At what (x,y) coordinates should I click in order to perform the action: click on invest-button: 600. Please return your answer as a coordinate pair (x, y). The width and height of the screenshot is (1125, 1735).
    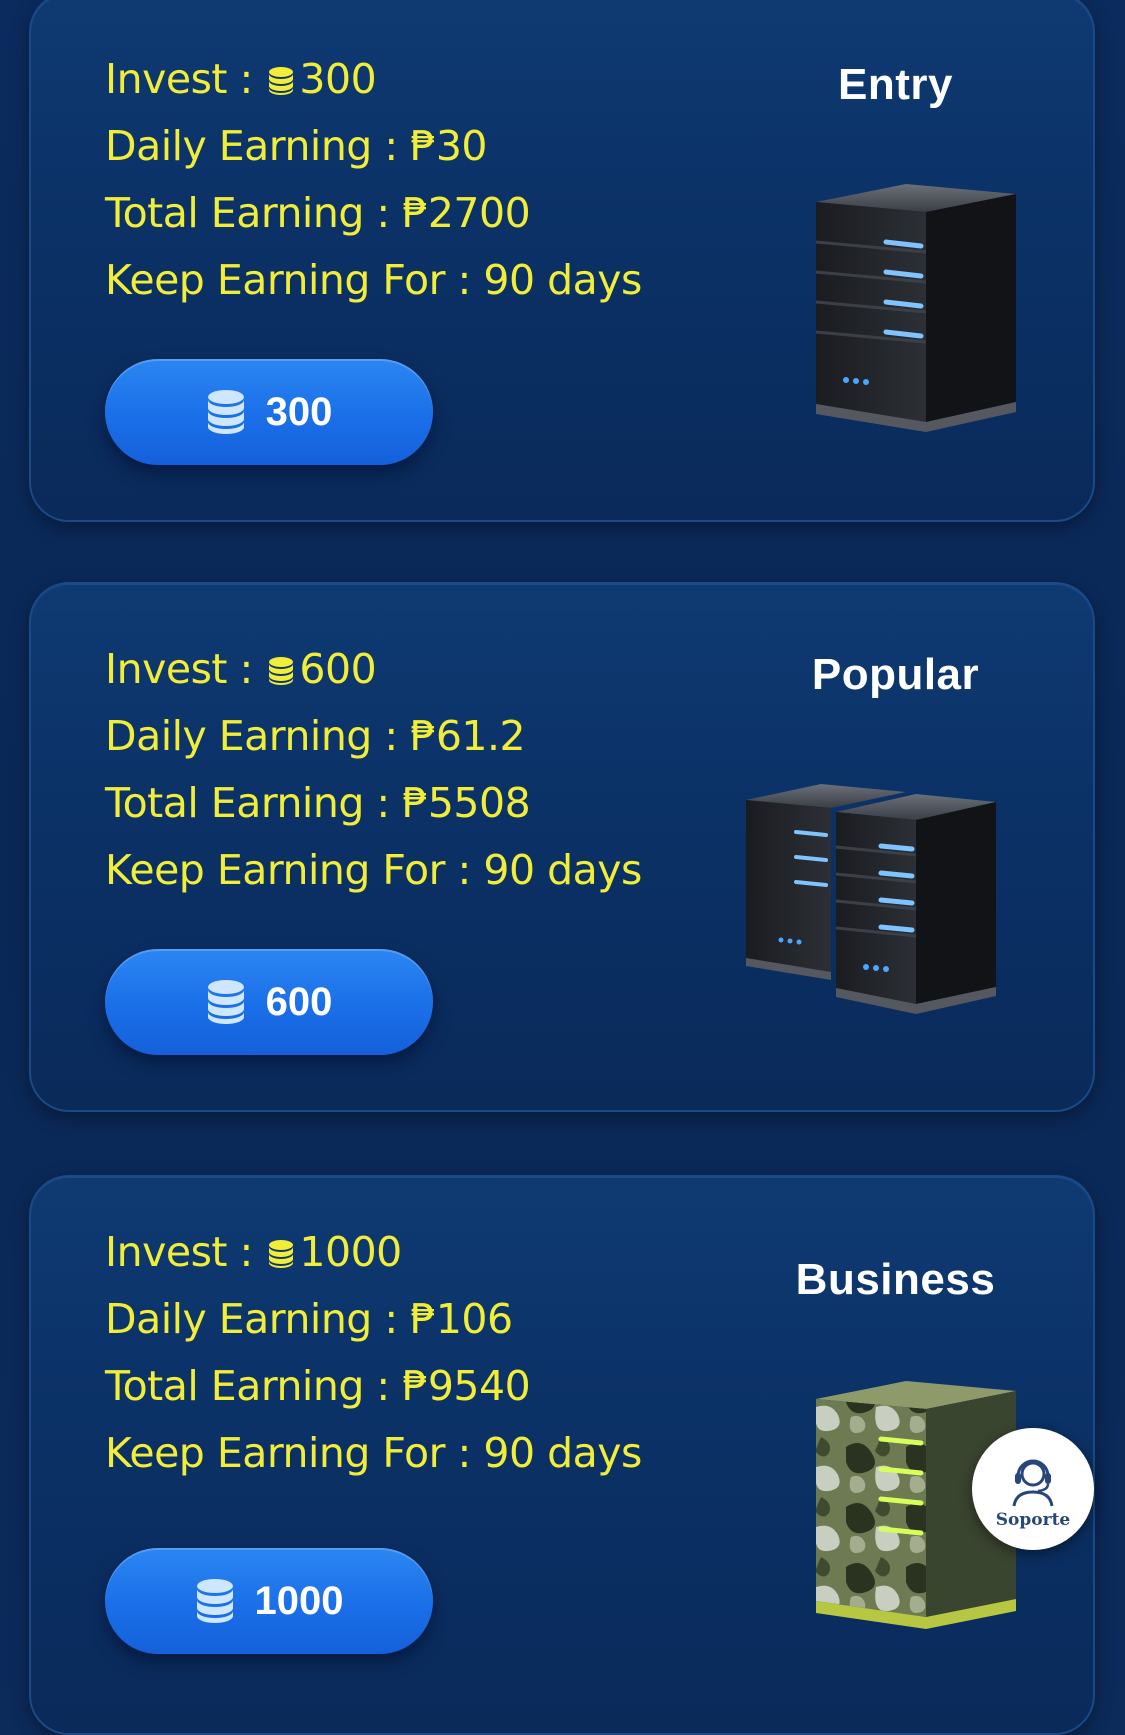
    Looking at the image, I should click on (269, 1002).